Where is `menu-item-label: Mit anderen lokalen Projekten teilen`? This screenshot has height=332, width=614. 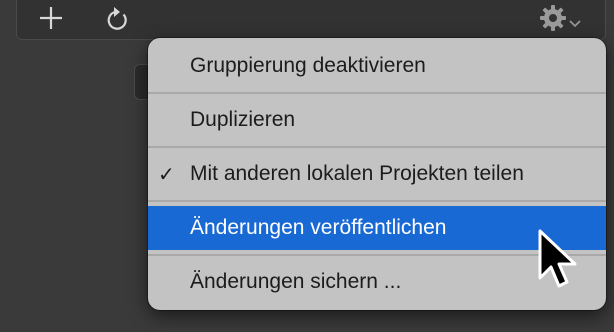 menu-item-label: Mit anderen lokalen Projekten teilen is located at coordinates (357, 173).